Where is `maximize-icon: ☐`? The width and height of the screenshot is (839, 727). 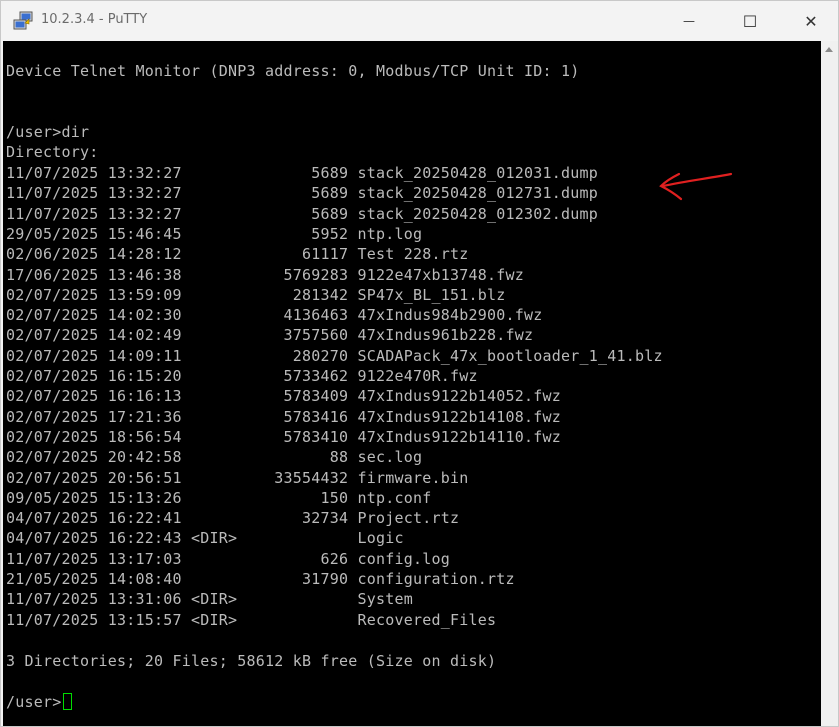
maximize-icon: ☐ is located at coordinates (750, 21).